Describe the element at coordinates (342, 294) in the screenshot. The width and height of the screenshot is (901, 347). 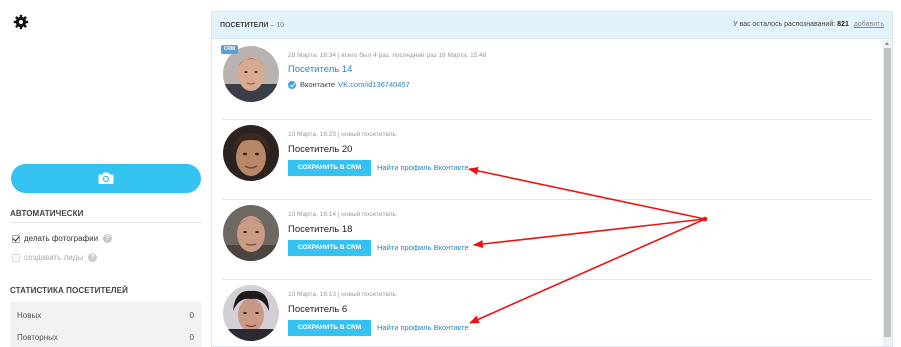
I see `visit-meta: 10 Марта, 16:13 | новый посетитель` at that location.